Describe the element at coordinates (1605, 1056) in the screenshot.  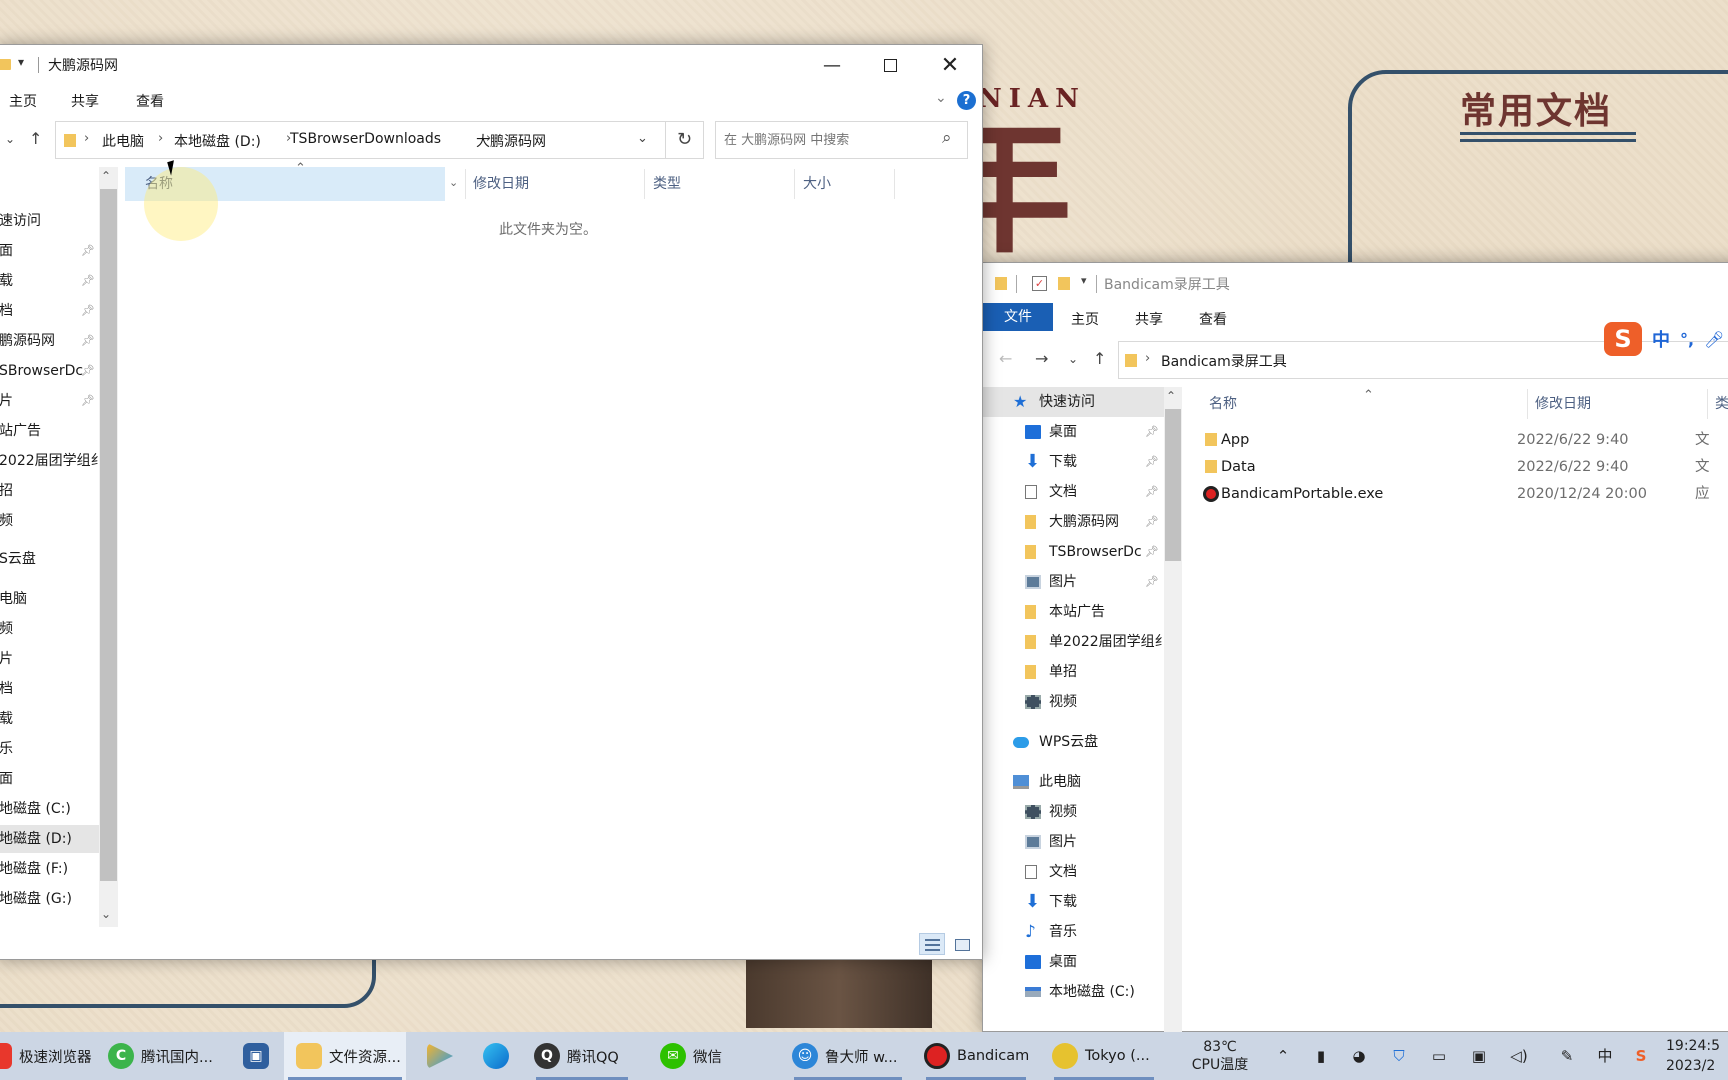
I see `ime-indicator: 中` at that location.